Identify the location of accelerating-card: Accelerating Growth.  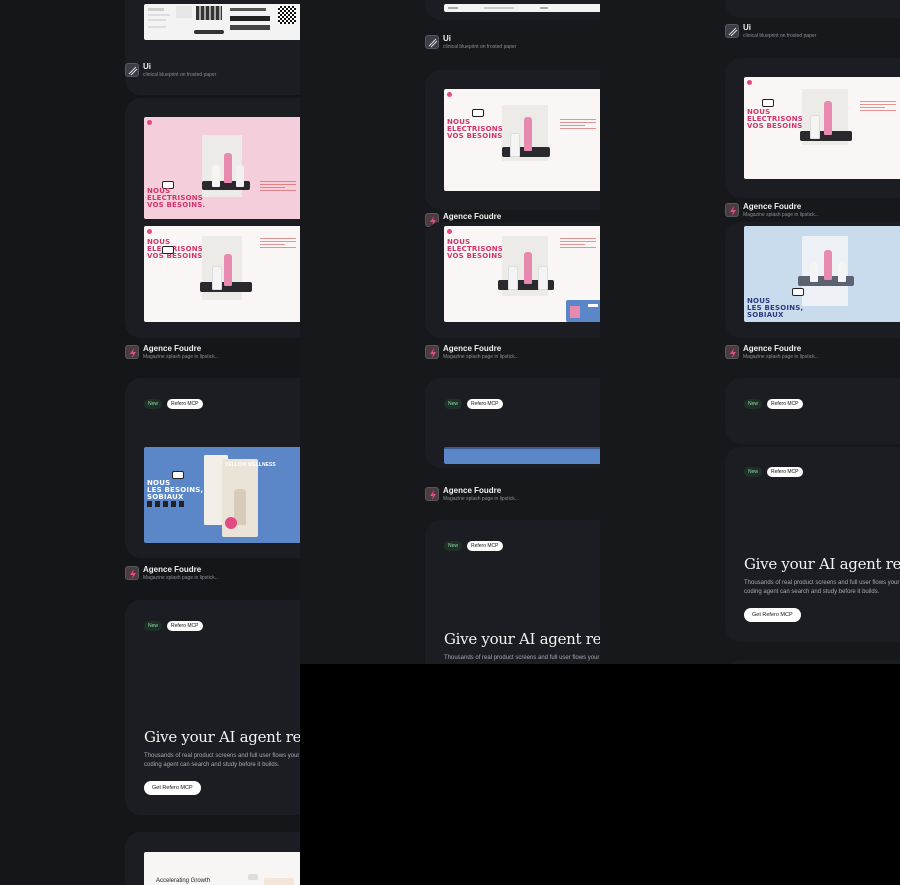
(212, 858).